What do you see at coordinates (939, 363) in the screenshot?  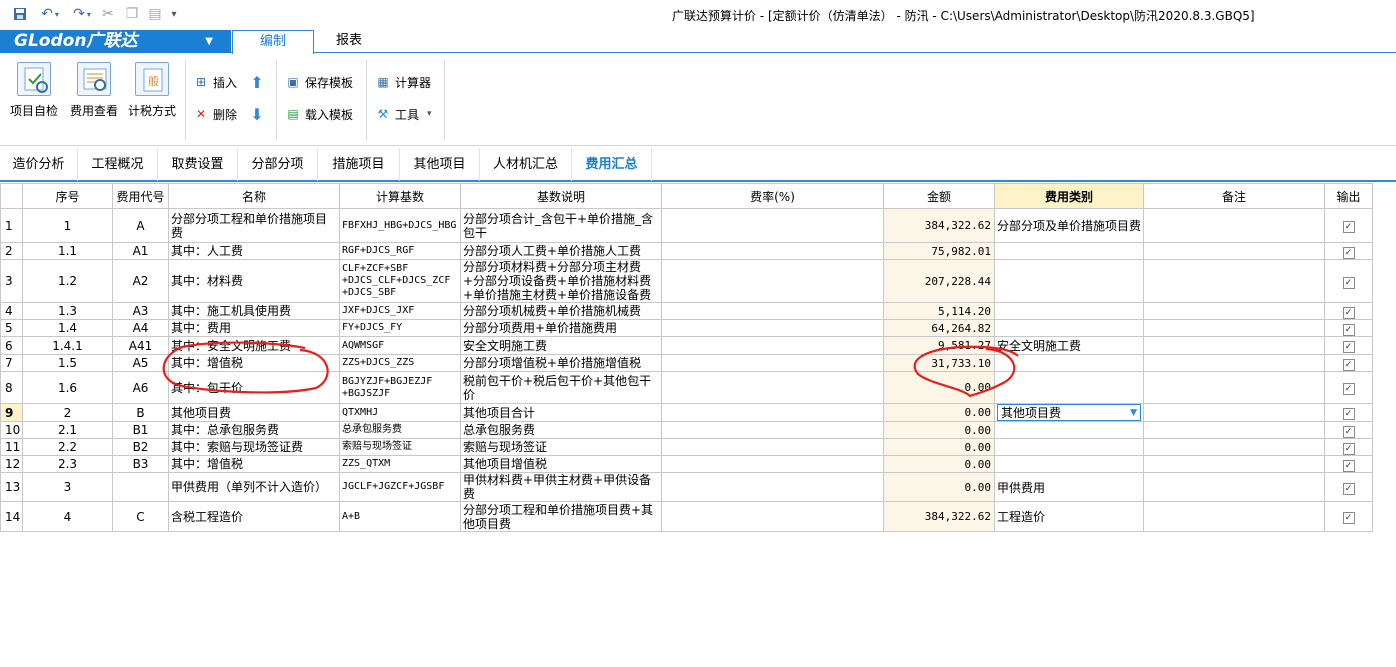 I see `cell-amount: 31,733.10` at bounding box center [939, 363].